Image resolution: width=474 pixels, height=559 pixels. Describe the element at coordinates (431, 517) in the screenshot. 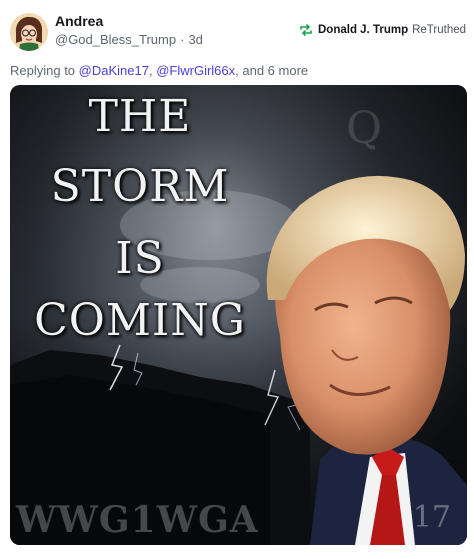

I see `image-corner-number: 17` at that location.